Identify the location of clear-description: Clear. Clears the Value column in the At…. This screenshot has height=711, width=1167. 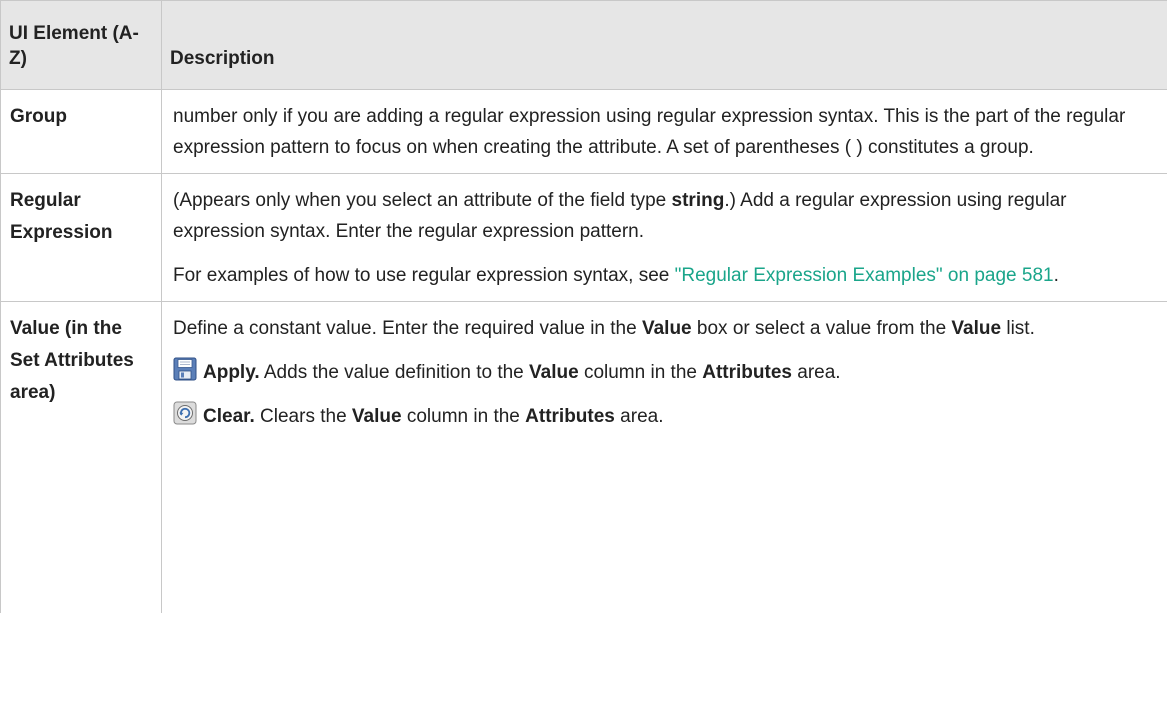
(665, 416).